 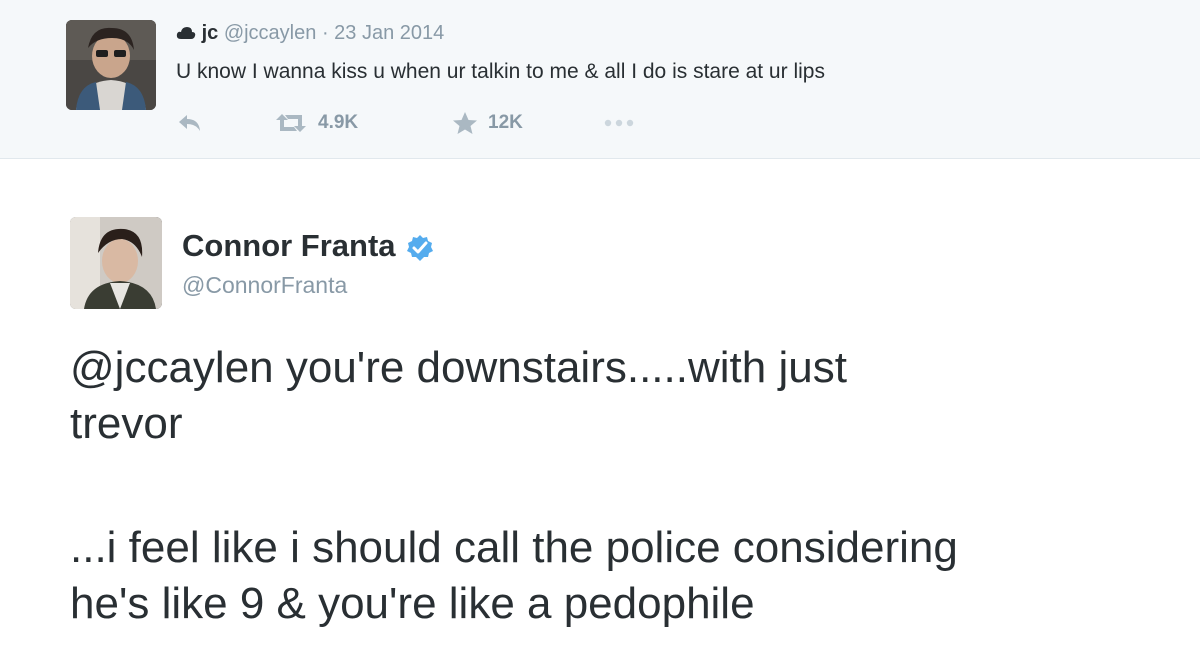 I want to click on cloud-icon, so click(x=189, y=33).